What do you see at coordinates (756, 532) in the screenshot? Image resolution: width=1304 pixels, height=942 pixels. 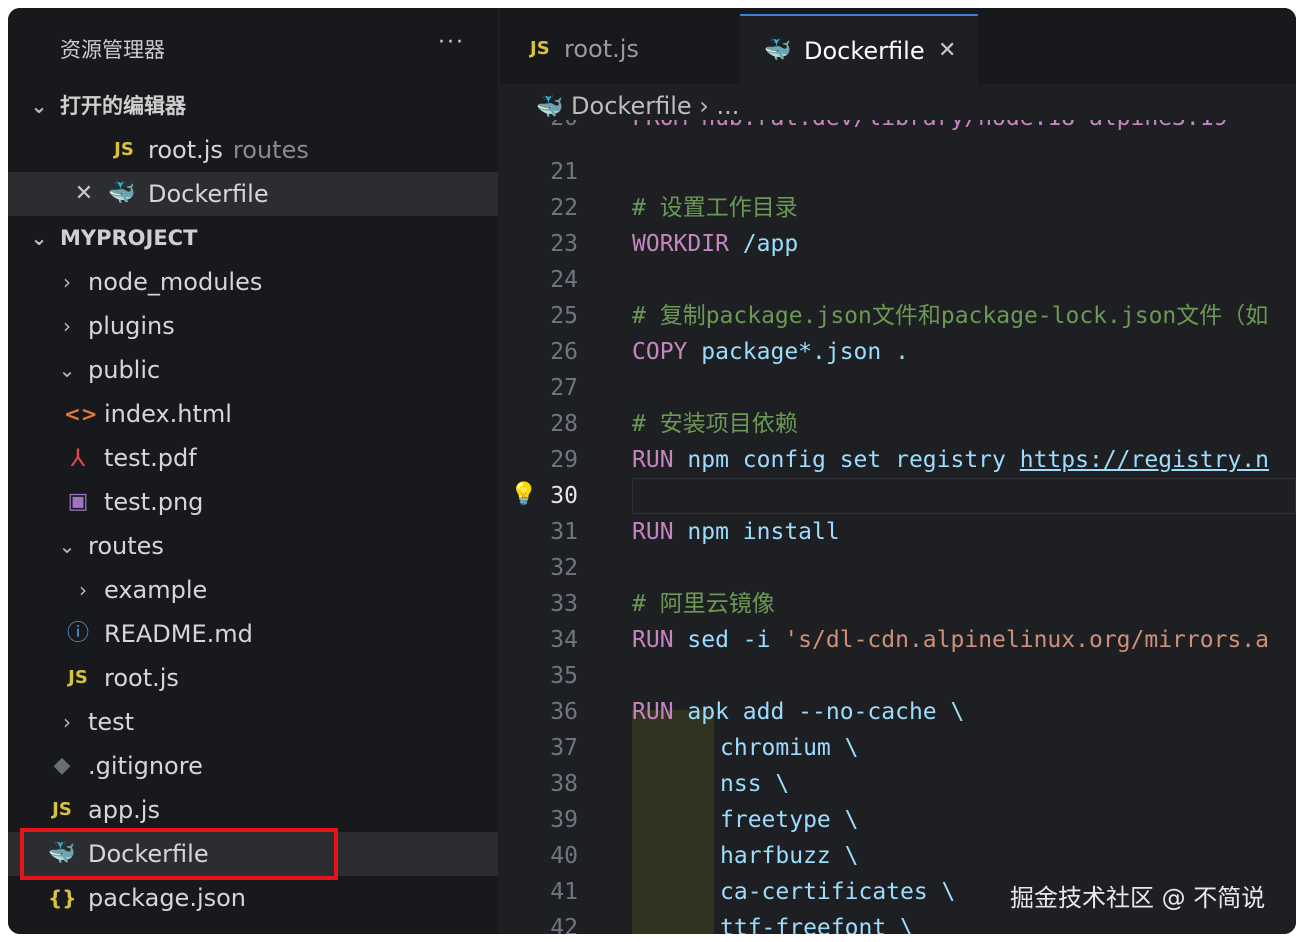 I see `code-arg: npm install` at bounding box center [756, 532].